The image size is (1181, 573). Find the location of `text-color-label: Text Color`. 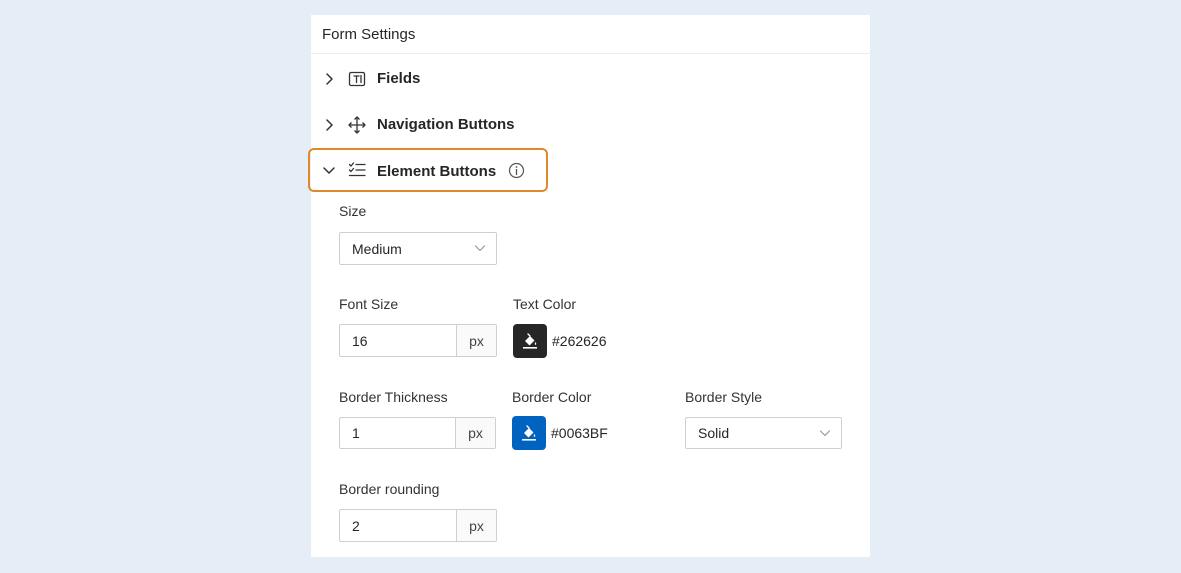

text-color-label: Text Color is located at coordinates (545, 304).